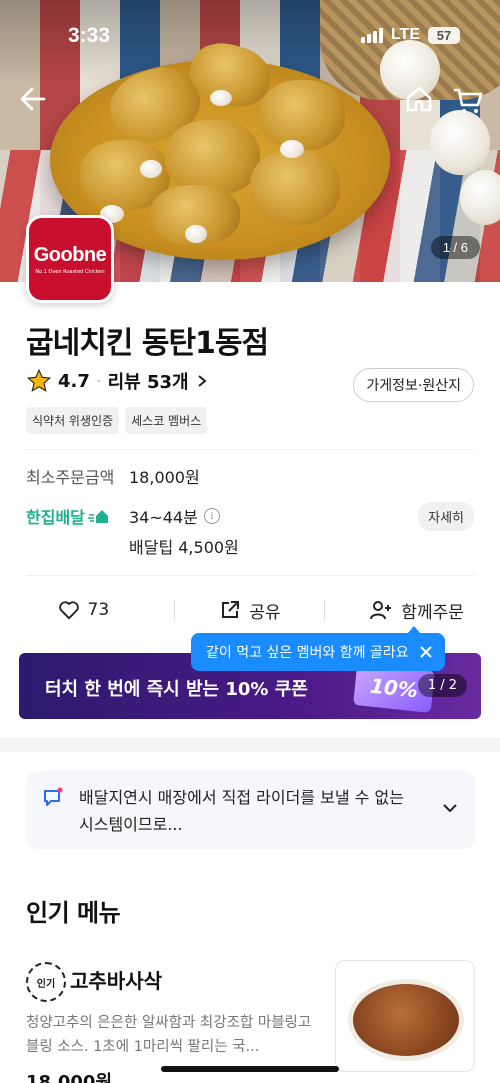 The height and width of the screenshot is (1083, 500). I want to click on store-name: 굽네치킨 동탄1동점, so click(147, 343).